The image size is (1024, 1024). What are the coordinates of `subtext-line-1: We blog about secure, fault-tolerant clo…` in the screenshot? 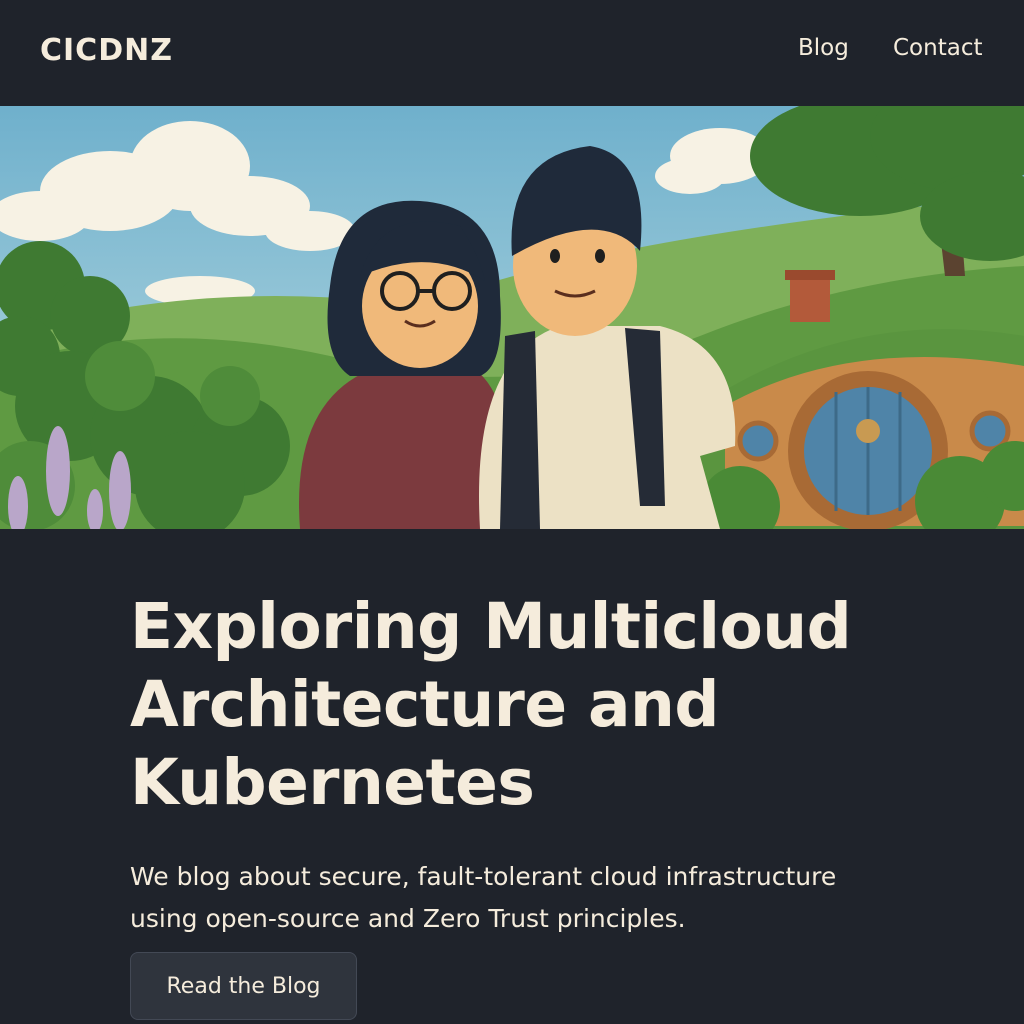 It's located at (483, 876).